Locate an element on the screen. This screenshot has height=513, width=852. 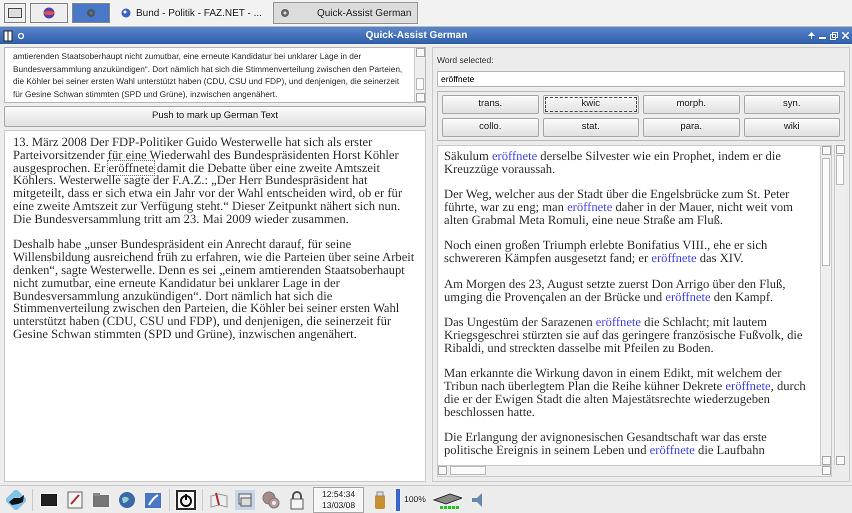
tool-button: morph. is located at coordinates (691, 104).